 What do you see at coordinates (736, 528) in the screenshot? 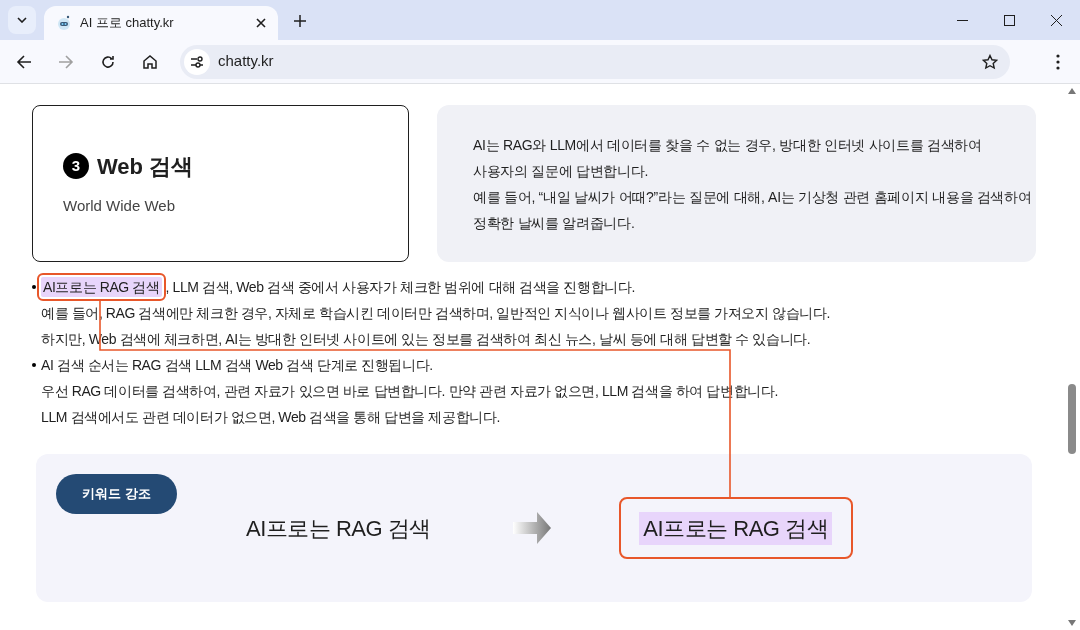
I see `highlighted-text: AI프로는 RAG 검색` at bounding box center [736, 528].